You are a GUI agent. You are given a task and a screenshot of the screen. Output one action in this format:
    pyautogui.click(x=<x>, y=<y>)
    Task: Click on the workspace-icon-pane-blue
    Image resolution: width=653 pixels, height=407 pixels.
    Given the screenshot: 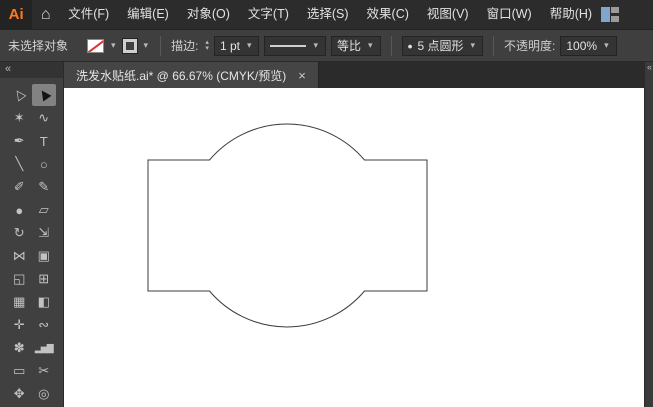 What is the action you would take?
    pyautogui.click(x=606, y=14)
    